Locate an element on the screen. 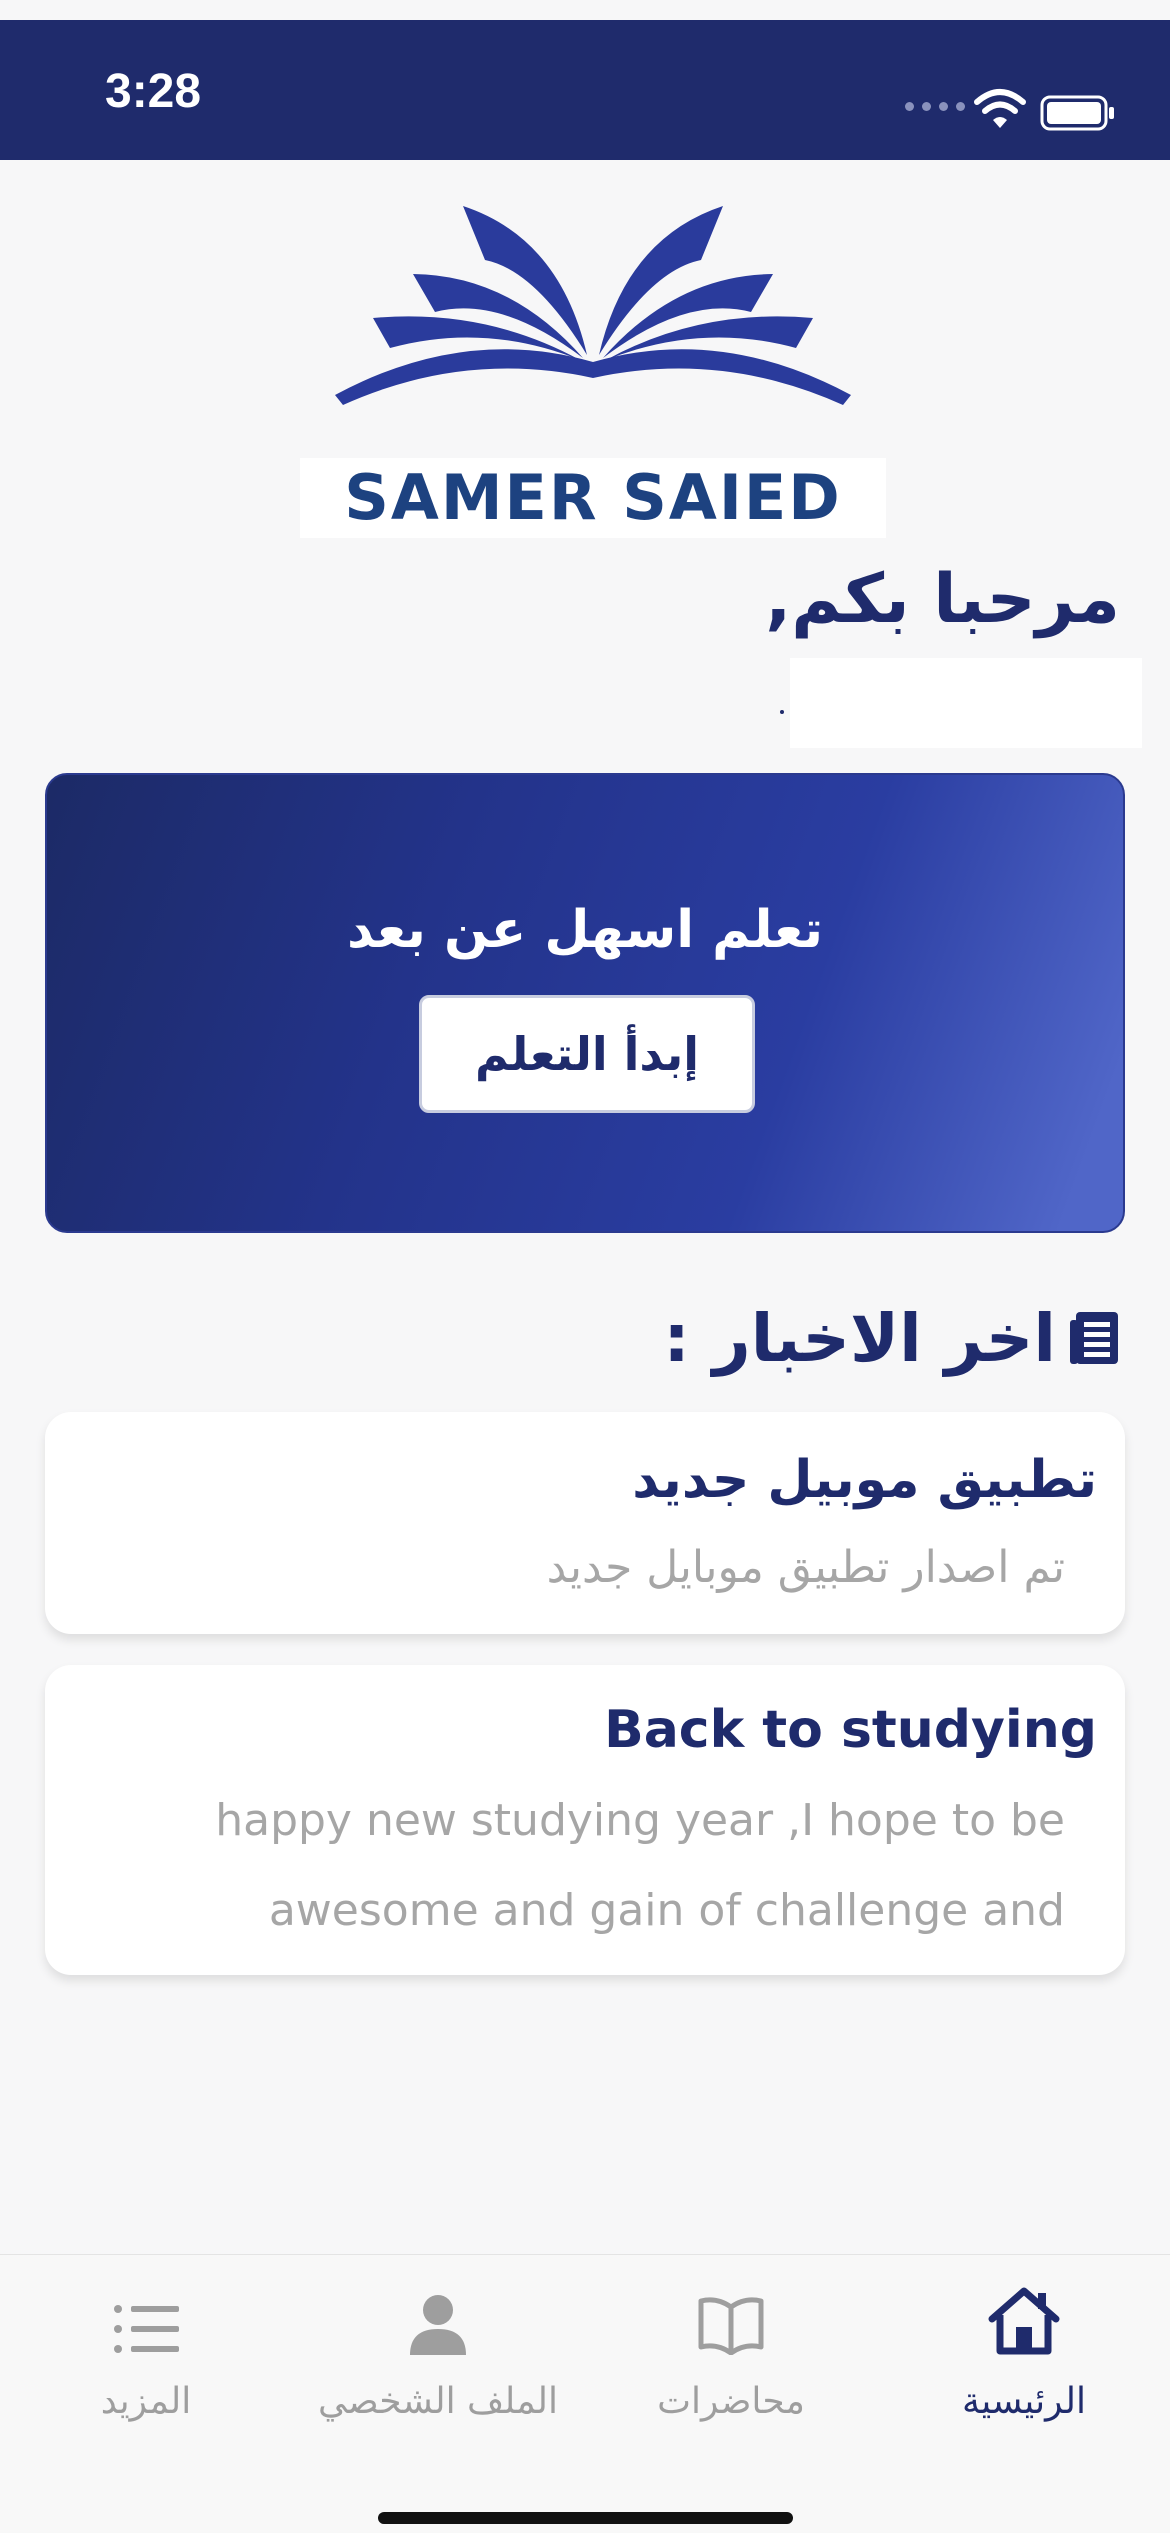 The height and width of the screenshot is (2533, 1170). start-learning-button: إبدأ التعلم is located at coordinates (587, 1054).